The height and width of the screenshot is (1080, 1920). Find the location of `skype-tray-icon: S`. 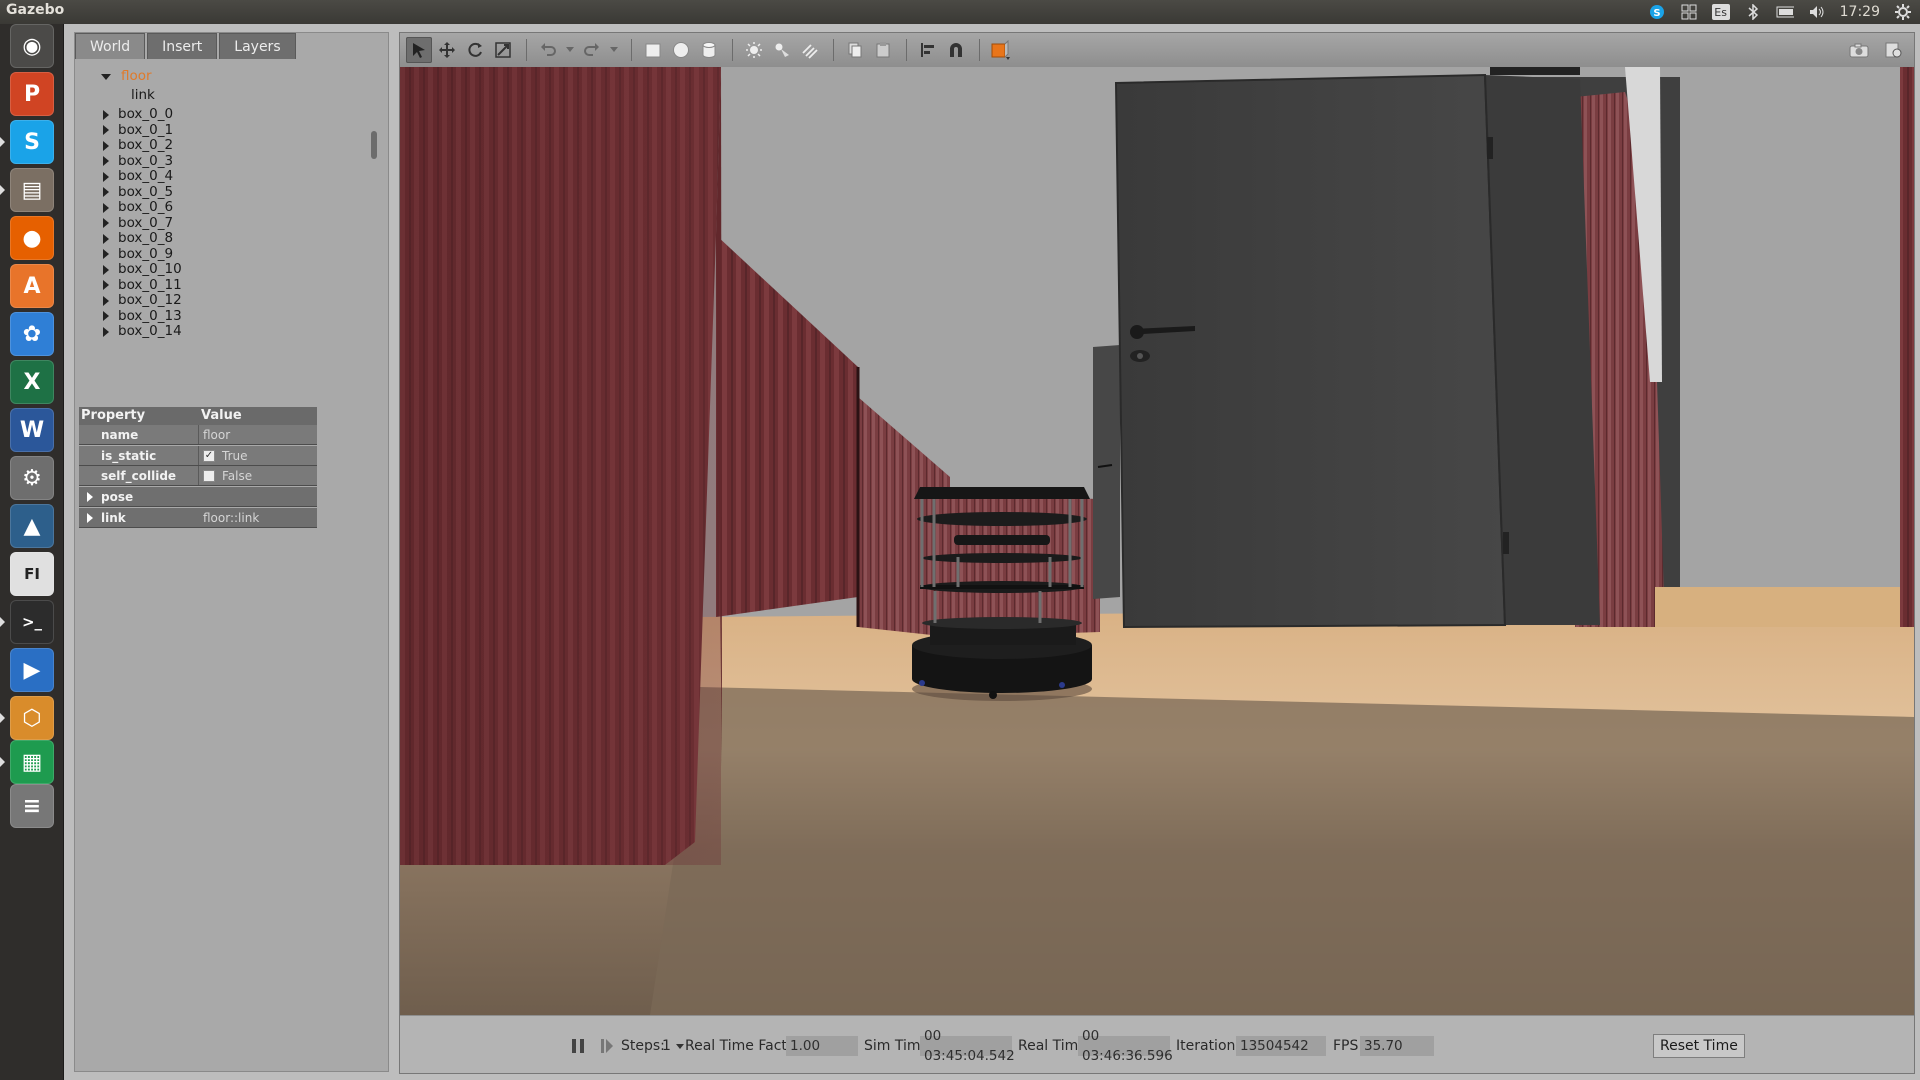

skype-tray-icon: S is located at coordinates (1657, 12).